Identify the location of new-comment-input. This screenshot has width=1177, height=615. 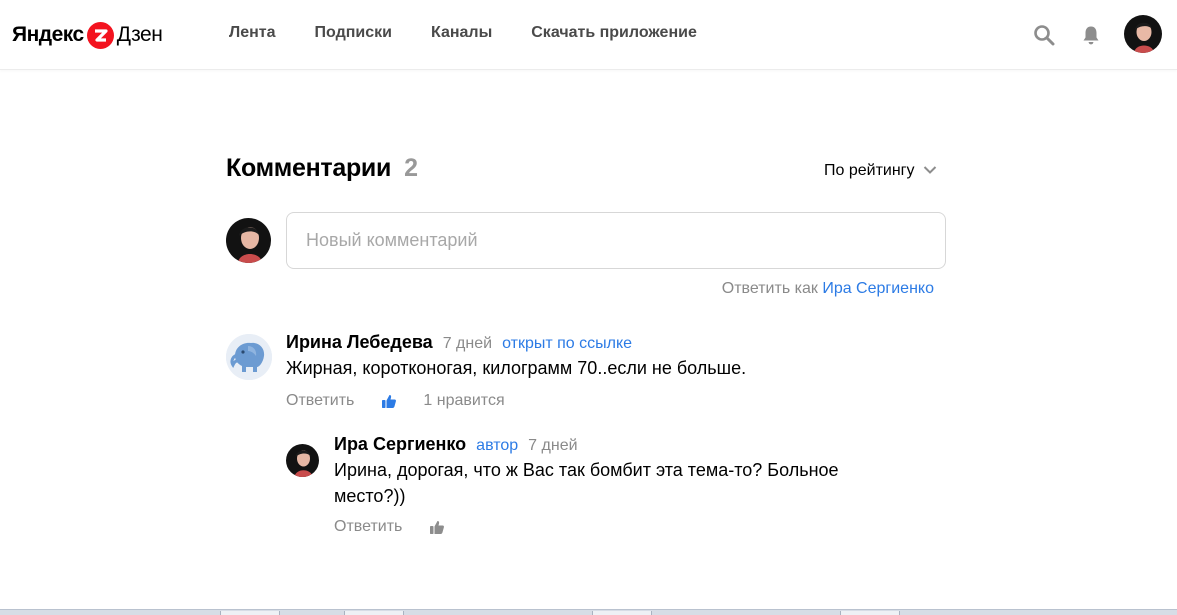
(616, 240).